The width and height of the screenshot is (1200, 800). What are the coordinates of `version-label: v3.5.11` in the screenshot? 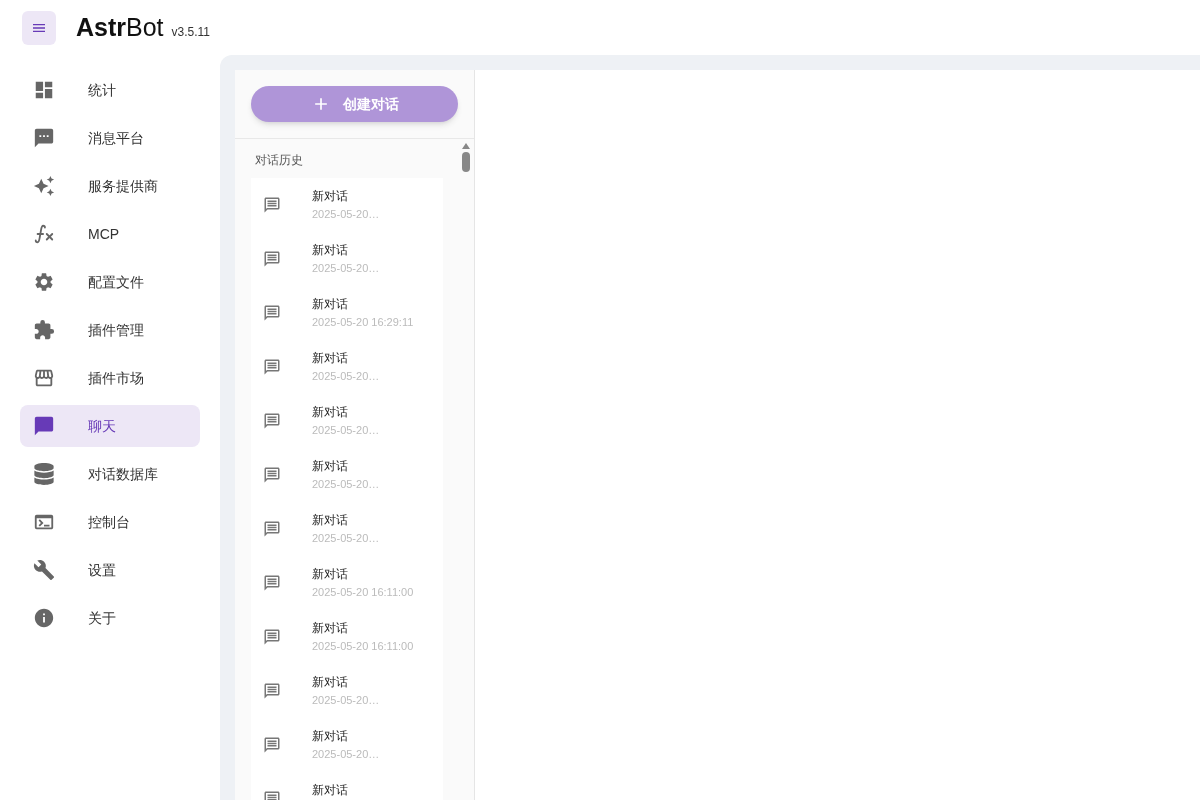 It's located at (191, 32).